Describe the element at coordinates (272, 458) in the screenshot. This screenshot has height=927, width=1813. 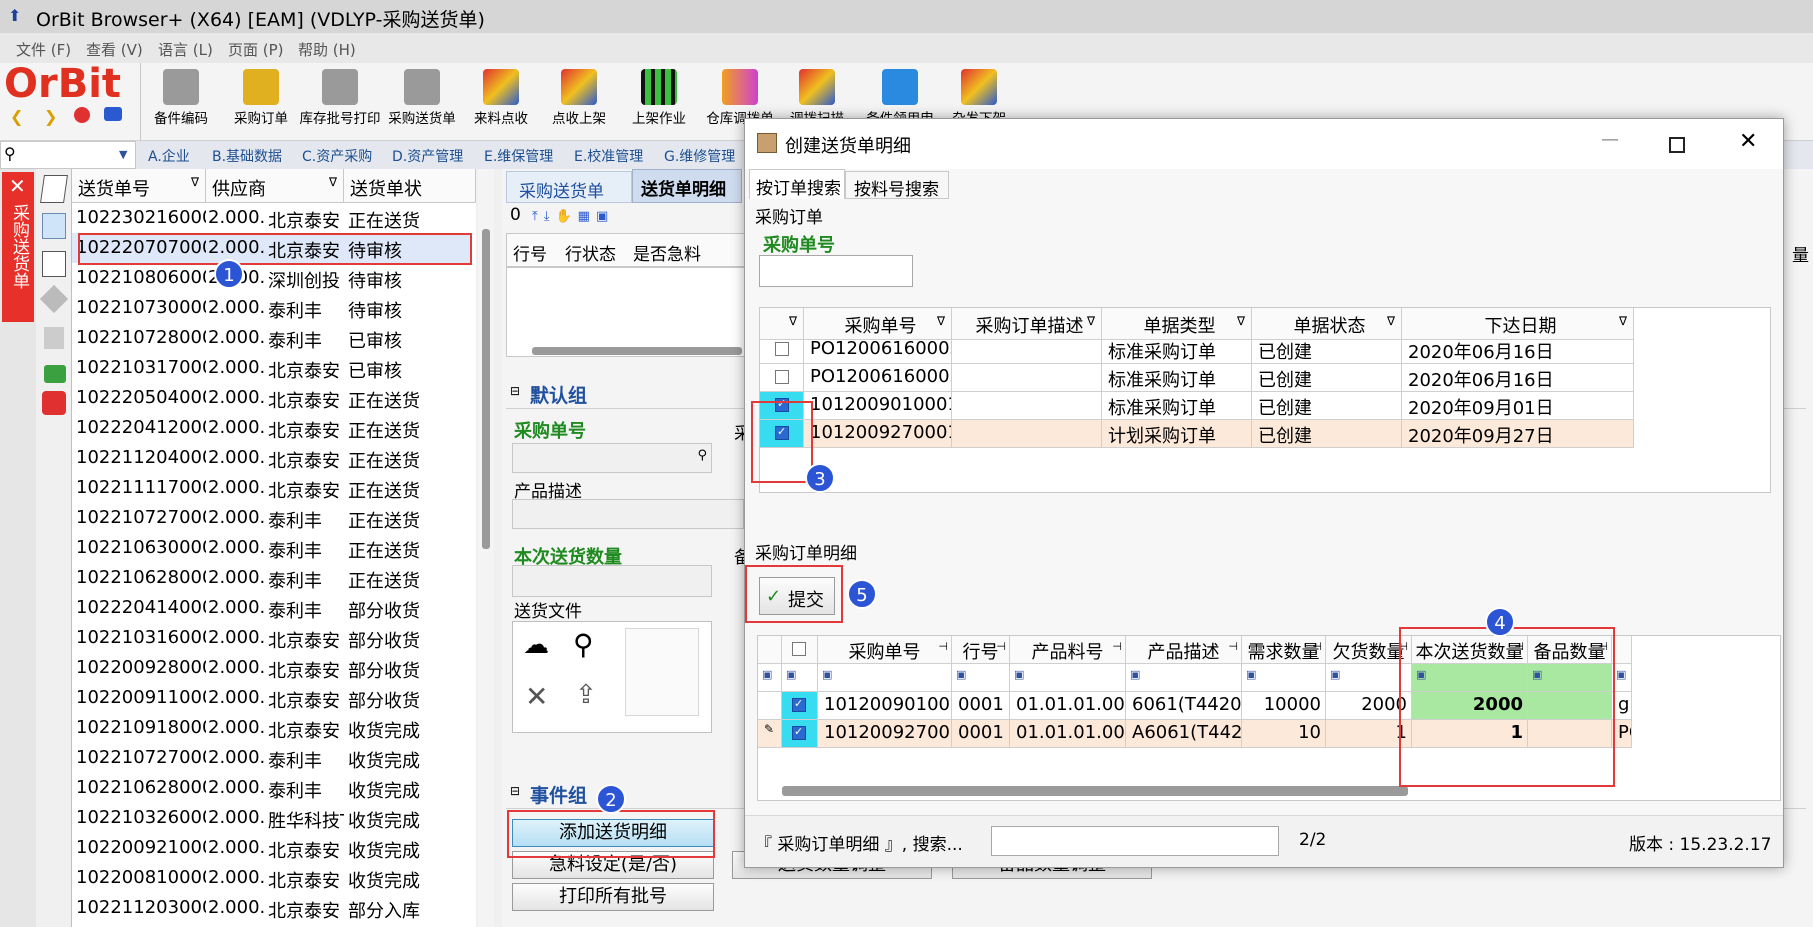
I see `table-row: 10221120400012.000.1北京泰安正在送货` at that location.